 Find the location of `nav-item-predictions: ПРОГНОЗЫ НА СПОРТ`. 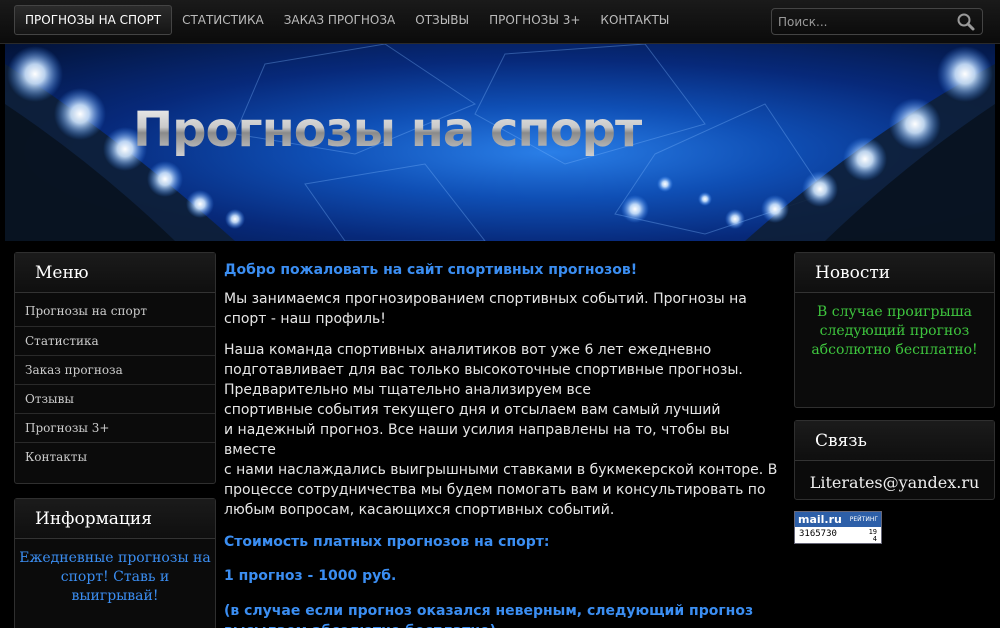

nav-item-predictions: ПРОГНОЗЫ НА СПОРТ is located at coordinates (93, 20).